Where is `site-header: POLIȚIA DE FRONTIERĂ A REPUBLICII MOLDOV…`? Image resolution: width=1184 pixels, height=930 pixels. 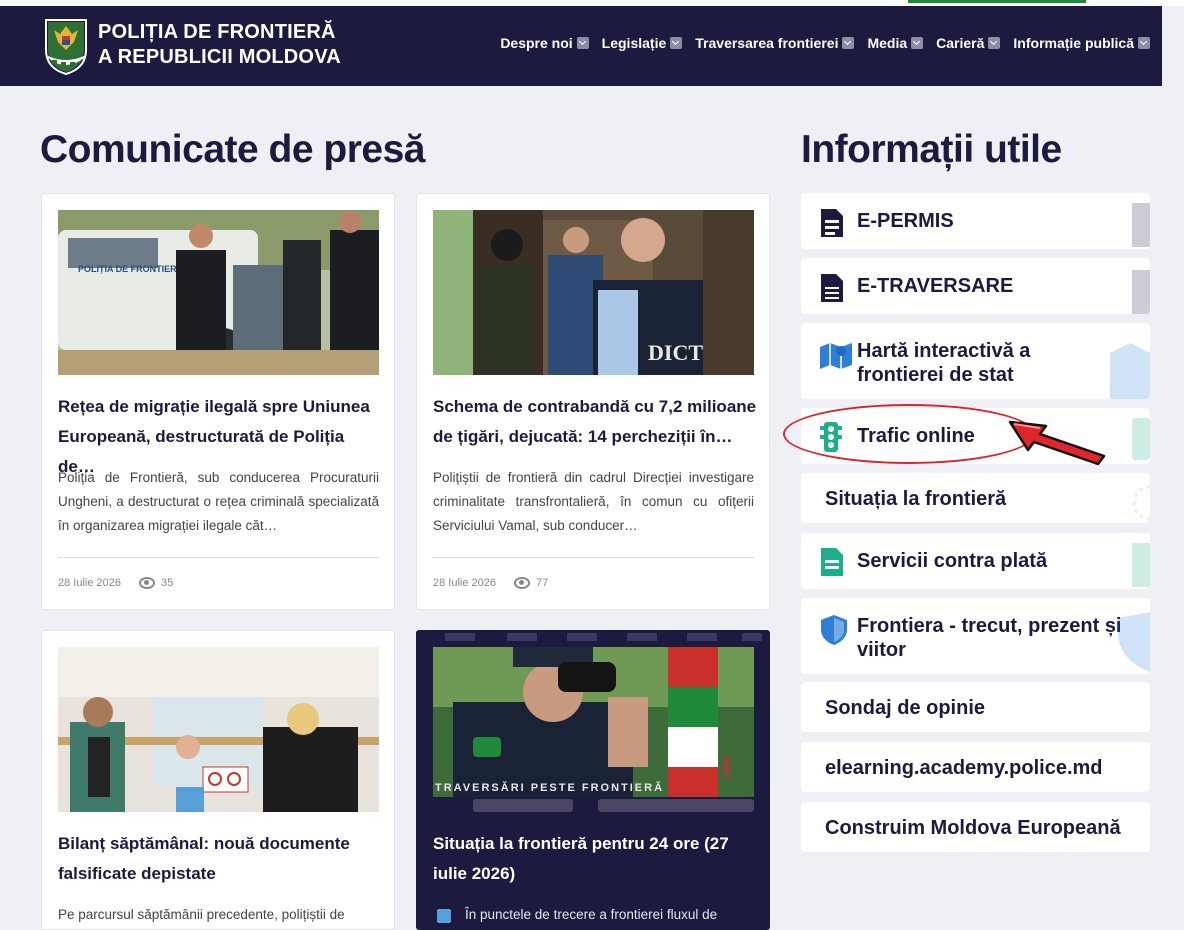
site-header: POLIȚIA DE FRONTIERĂ A REPUBLICII MOLDOV… is located at coordinates (581, 46).